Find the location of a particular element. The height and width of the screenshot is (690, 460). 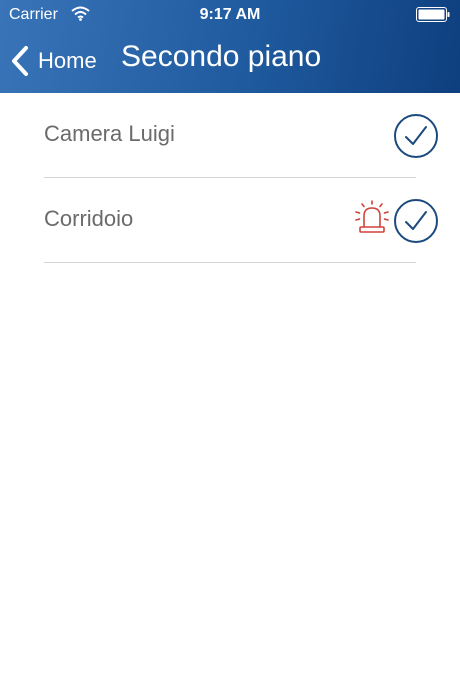

back-button: Home is located at coordinates (53, 61).